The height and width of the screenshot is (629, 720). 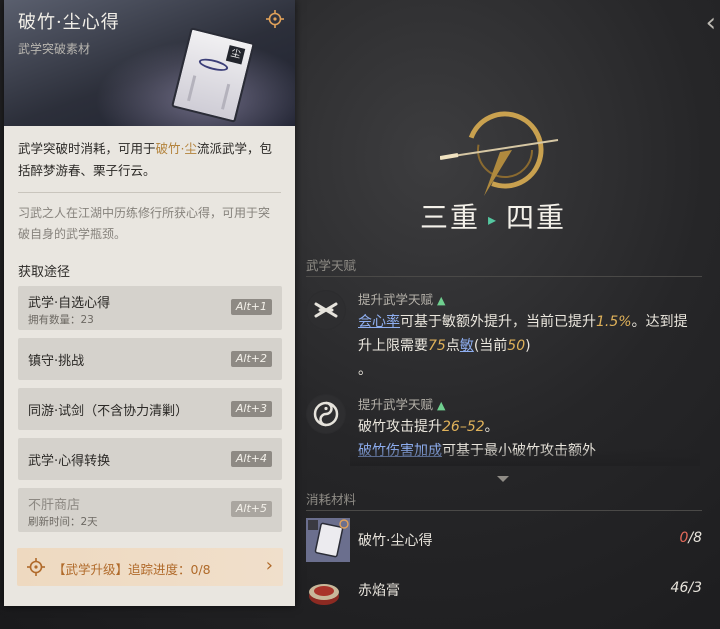 What do you see at coordinates (711, 23) in the screenshot?
I see `chevron-left-icon: ‹` at bounding box center [711, 23].